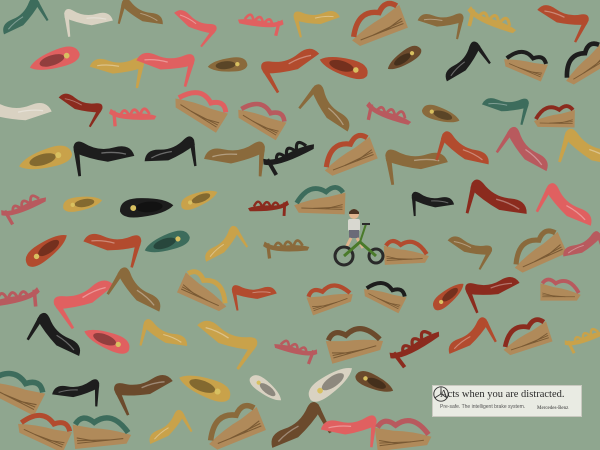 The height and width of the screenshot is (450, 600). Describe the element at coordinates (553, 408) in the screenshot. I see `brand-name: Mercedes-Benz` at that location.